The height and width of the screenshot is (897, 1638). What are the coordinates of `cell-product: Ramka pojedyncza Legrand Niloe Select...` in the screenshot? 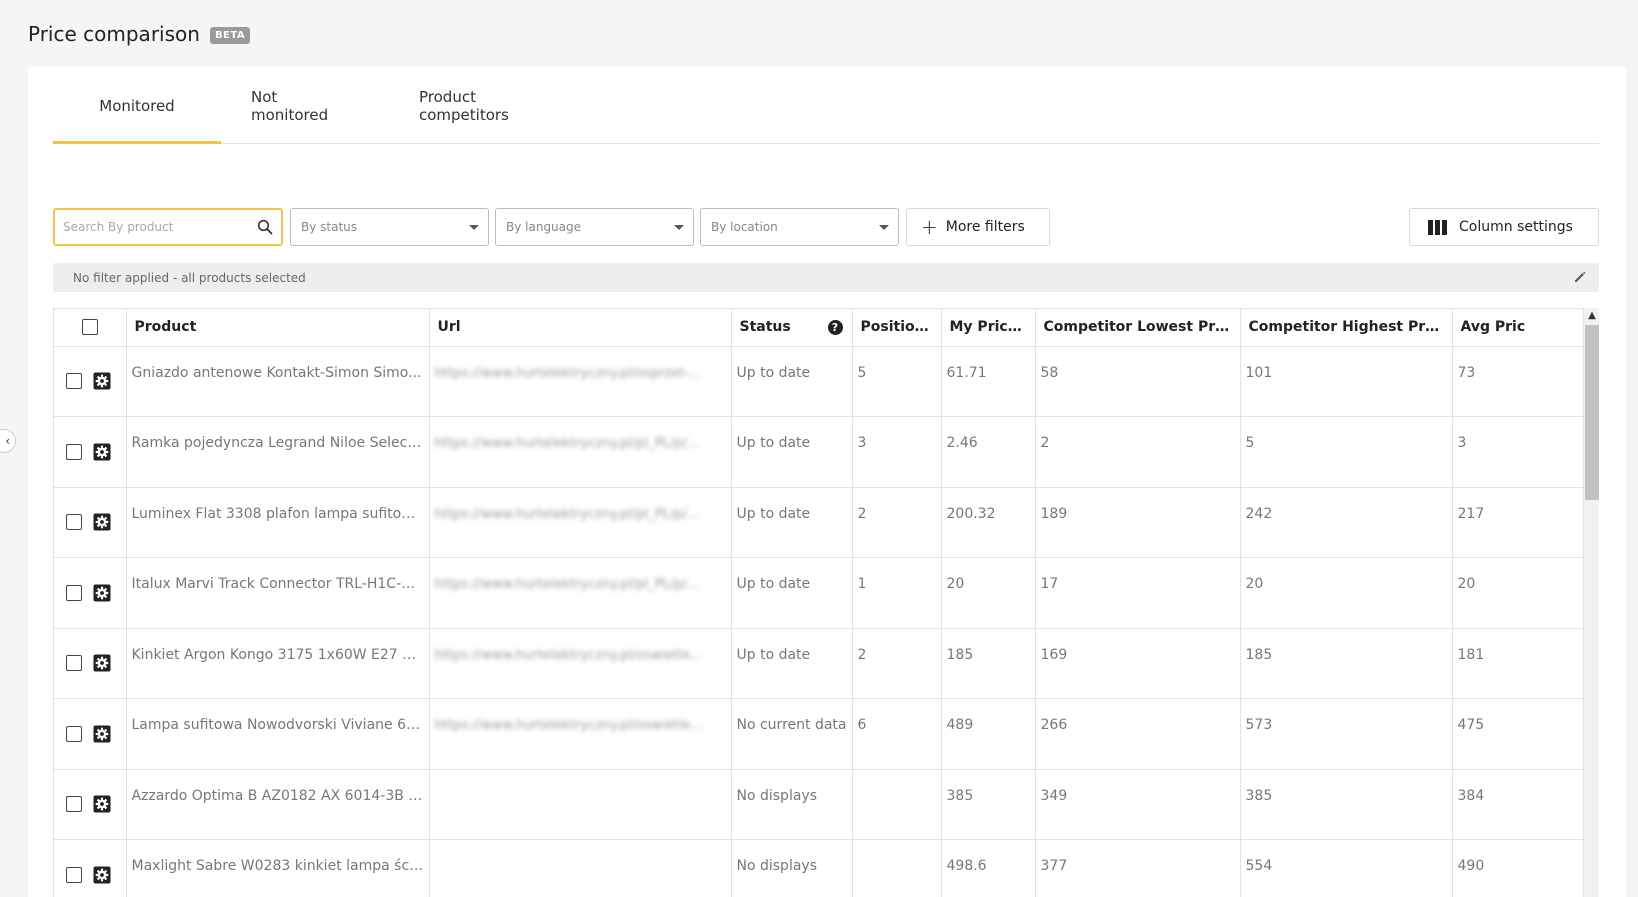 It's located at (278, 452).